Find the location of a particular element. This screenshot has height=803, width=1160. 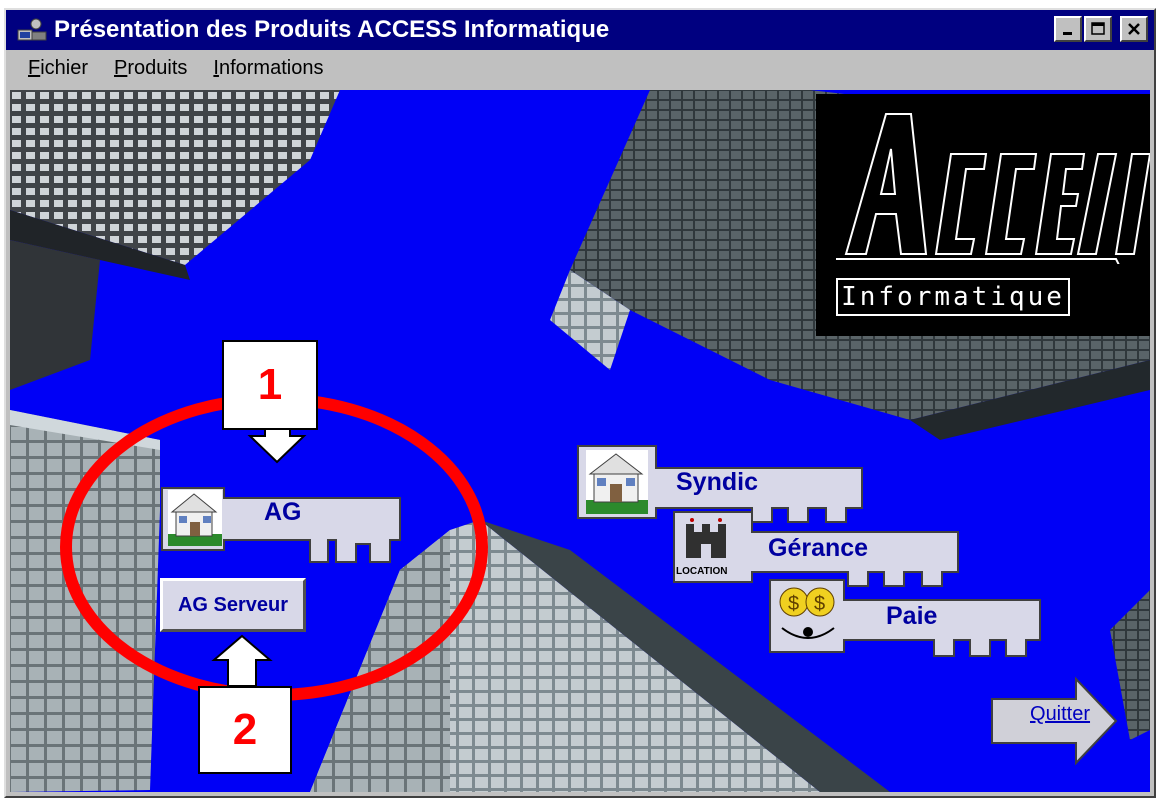

location-icon-caption: LOCATION is located at coordinates (702, 571).